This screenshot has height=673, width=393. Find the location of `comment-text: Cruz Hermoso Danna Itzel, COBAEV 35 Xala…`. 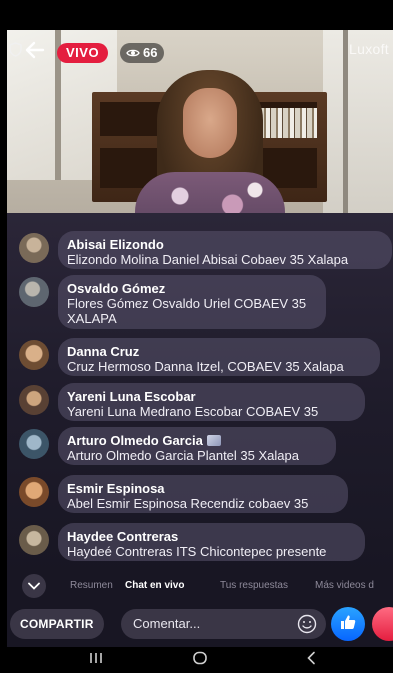

comment-text: Cruz Hermoso Danna Itzel, COBAEV 35 Xala… is located at coordinates (205, 366).